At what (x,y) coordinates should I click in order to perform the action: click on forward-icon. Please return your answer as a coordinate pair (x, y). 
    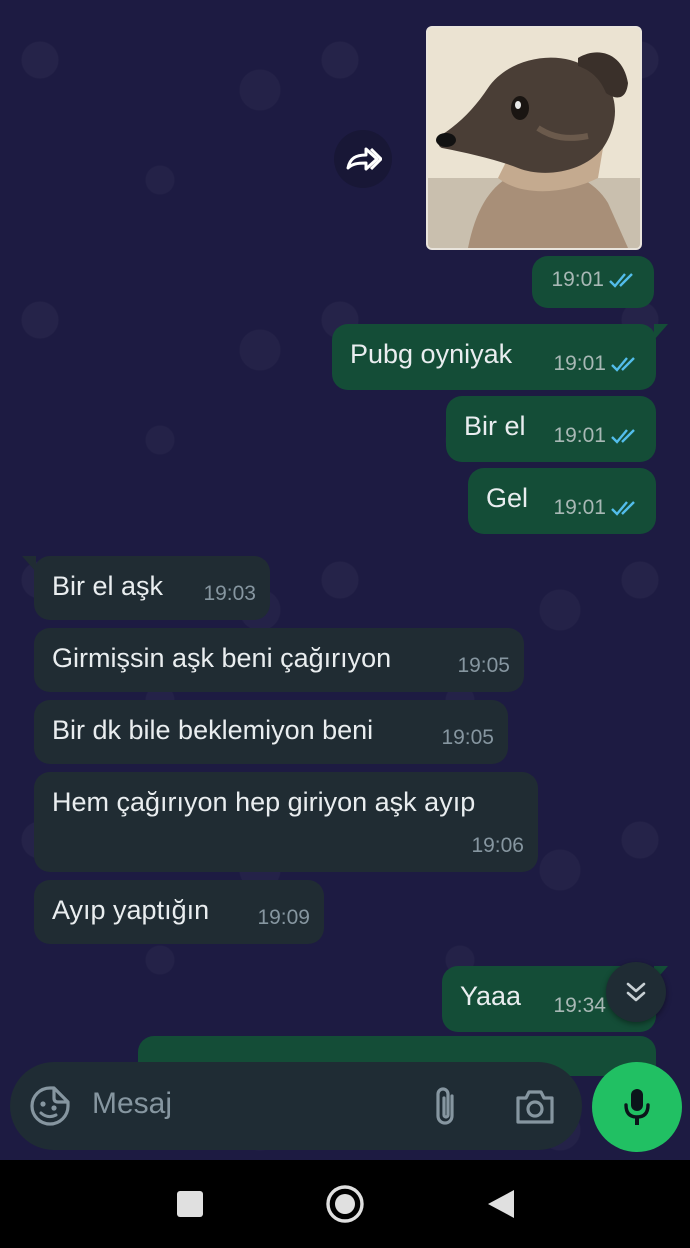
    Looking at the image, I should click on (364, 159).